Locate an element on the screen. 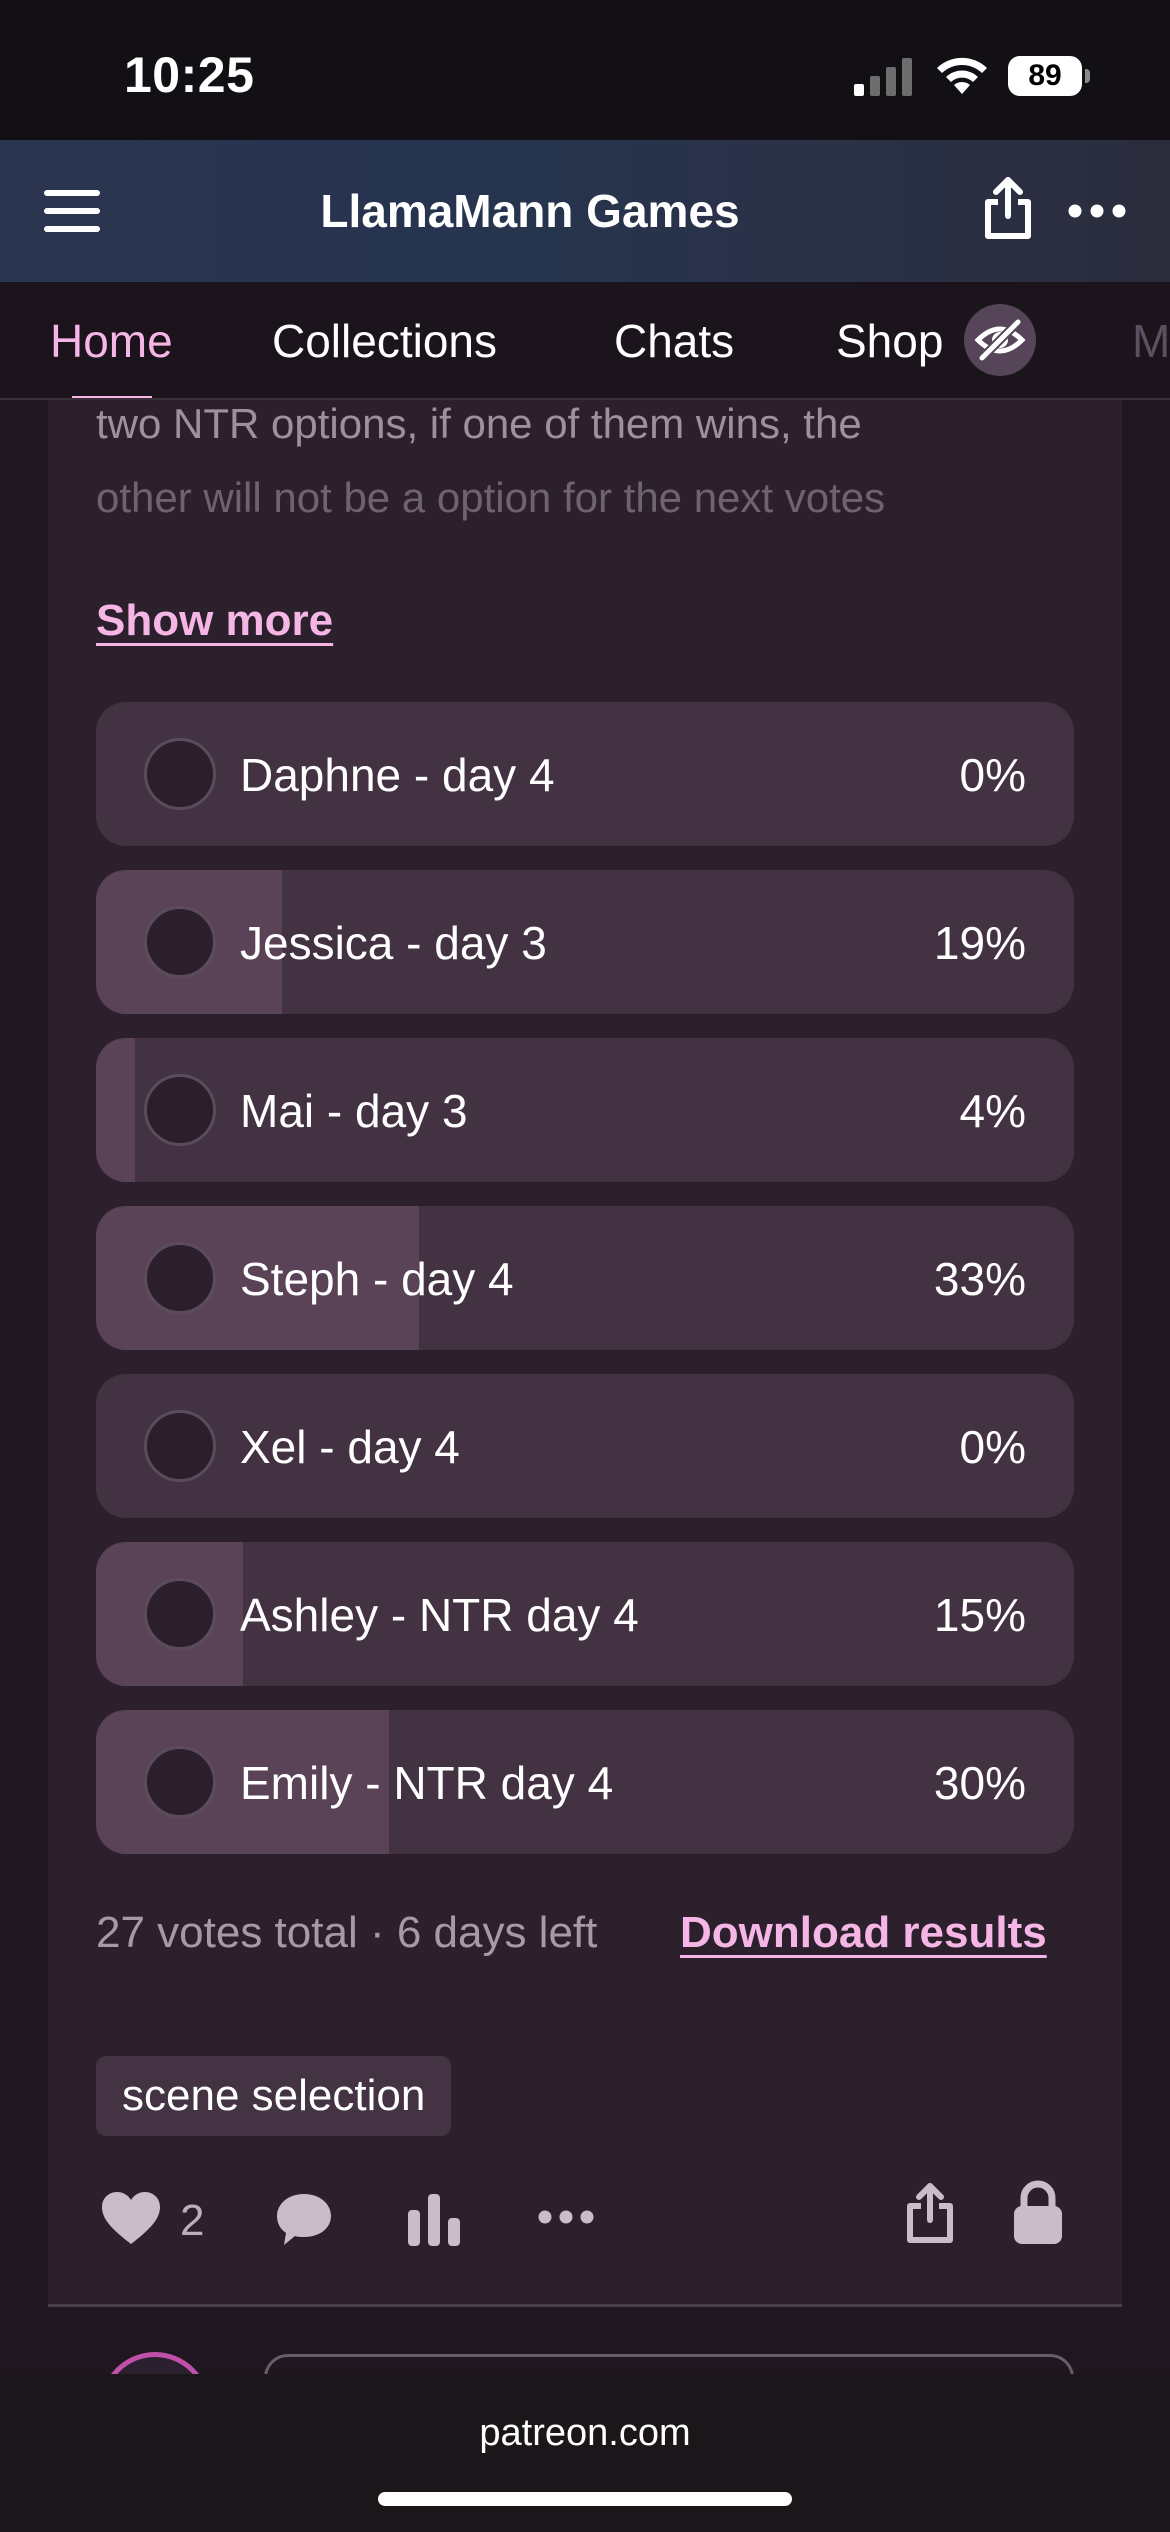  poll-option-percent: 33% is located at coordinates (979, 1279).